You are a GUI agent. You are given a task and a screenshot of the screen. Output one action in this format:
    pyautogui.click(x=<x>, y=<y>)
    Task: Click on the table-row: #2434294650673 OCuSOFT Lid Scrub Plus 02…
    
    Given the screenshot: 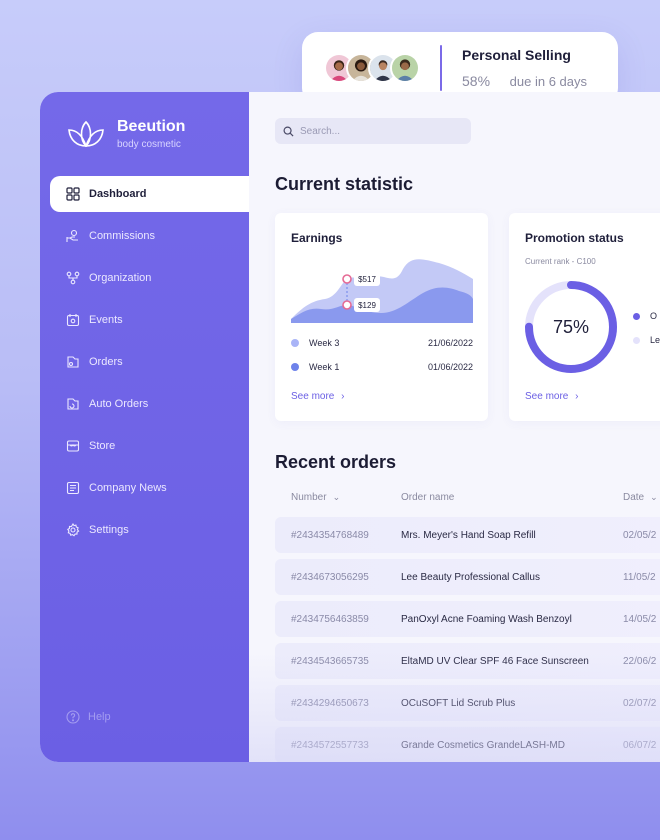 What is the action you would take?
    pyautogui.click(x=467, y=703)
    